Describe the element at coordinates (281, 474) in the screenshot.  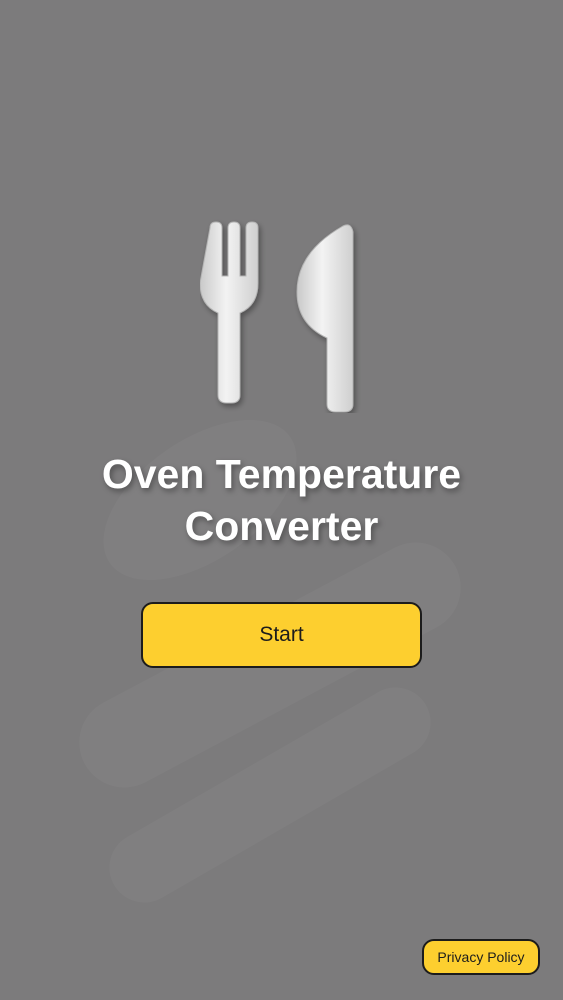
I see `app-title-line-1: Oven Temperature` at that location.